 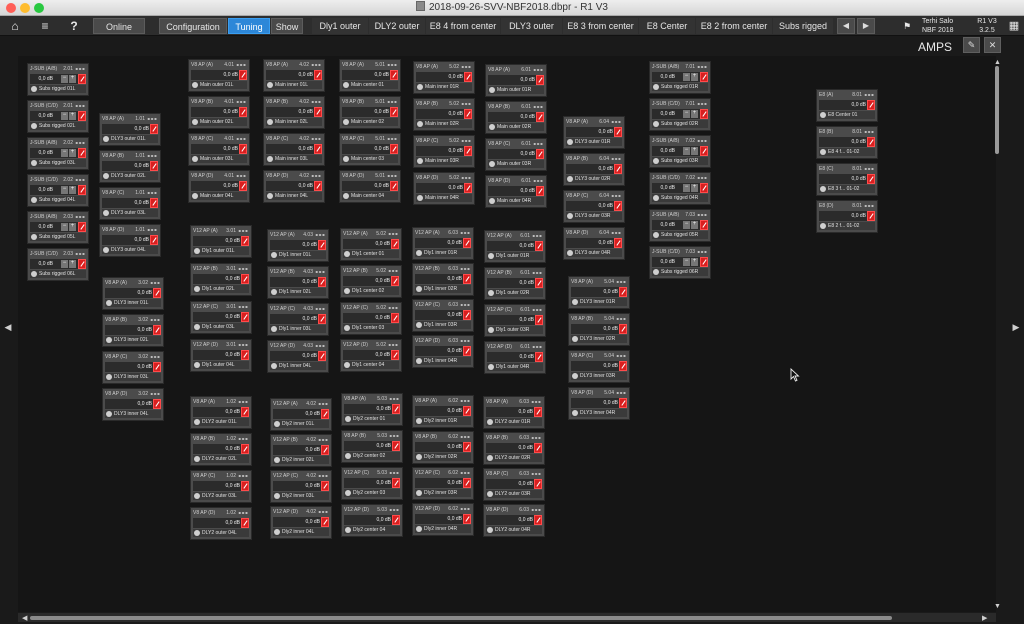 I want to click on amp-tile: V12 AP (A) 3.01 0,0 dB Dly1 outer 01L, so click(x=221, y=241).